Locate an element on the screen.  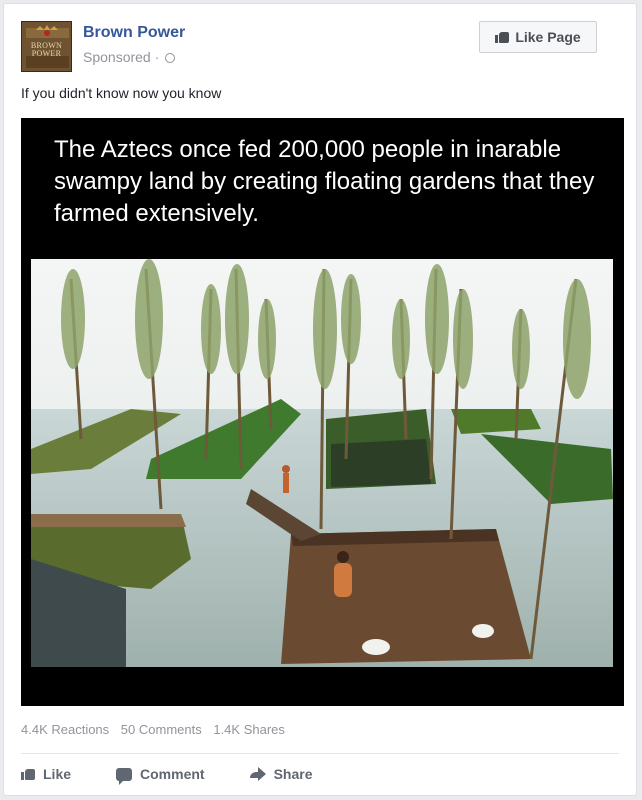
comment-button: Comment is located at coordinates (160, 774).